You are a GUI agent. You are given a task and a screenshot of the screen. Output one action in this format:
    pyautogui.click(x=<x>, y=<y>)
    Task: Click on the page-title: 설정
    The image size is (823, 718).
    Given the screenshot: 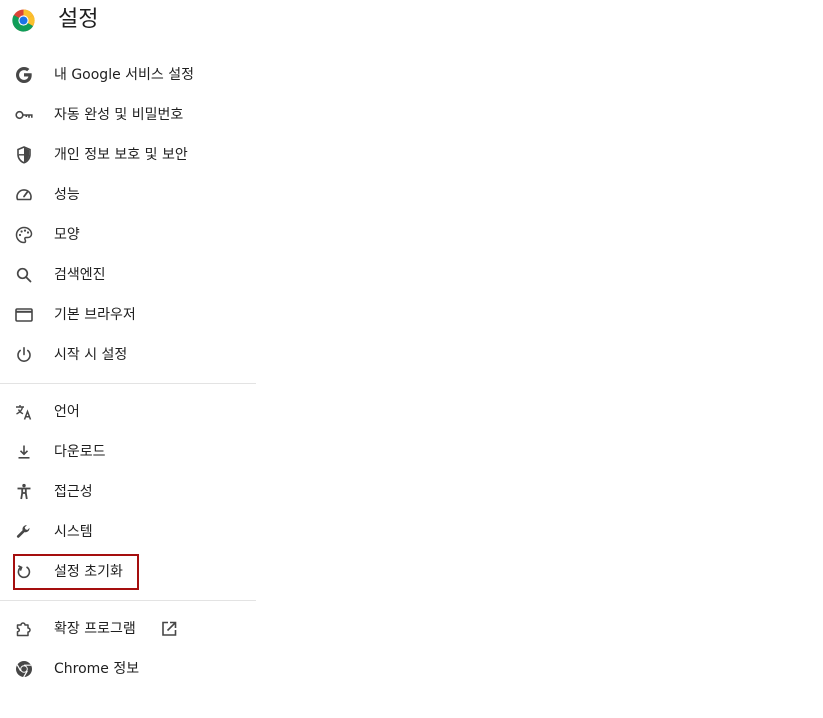 What is the action you would take?
    pyautogui.click(x=78, y=19)
    